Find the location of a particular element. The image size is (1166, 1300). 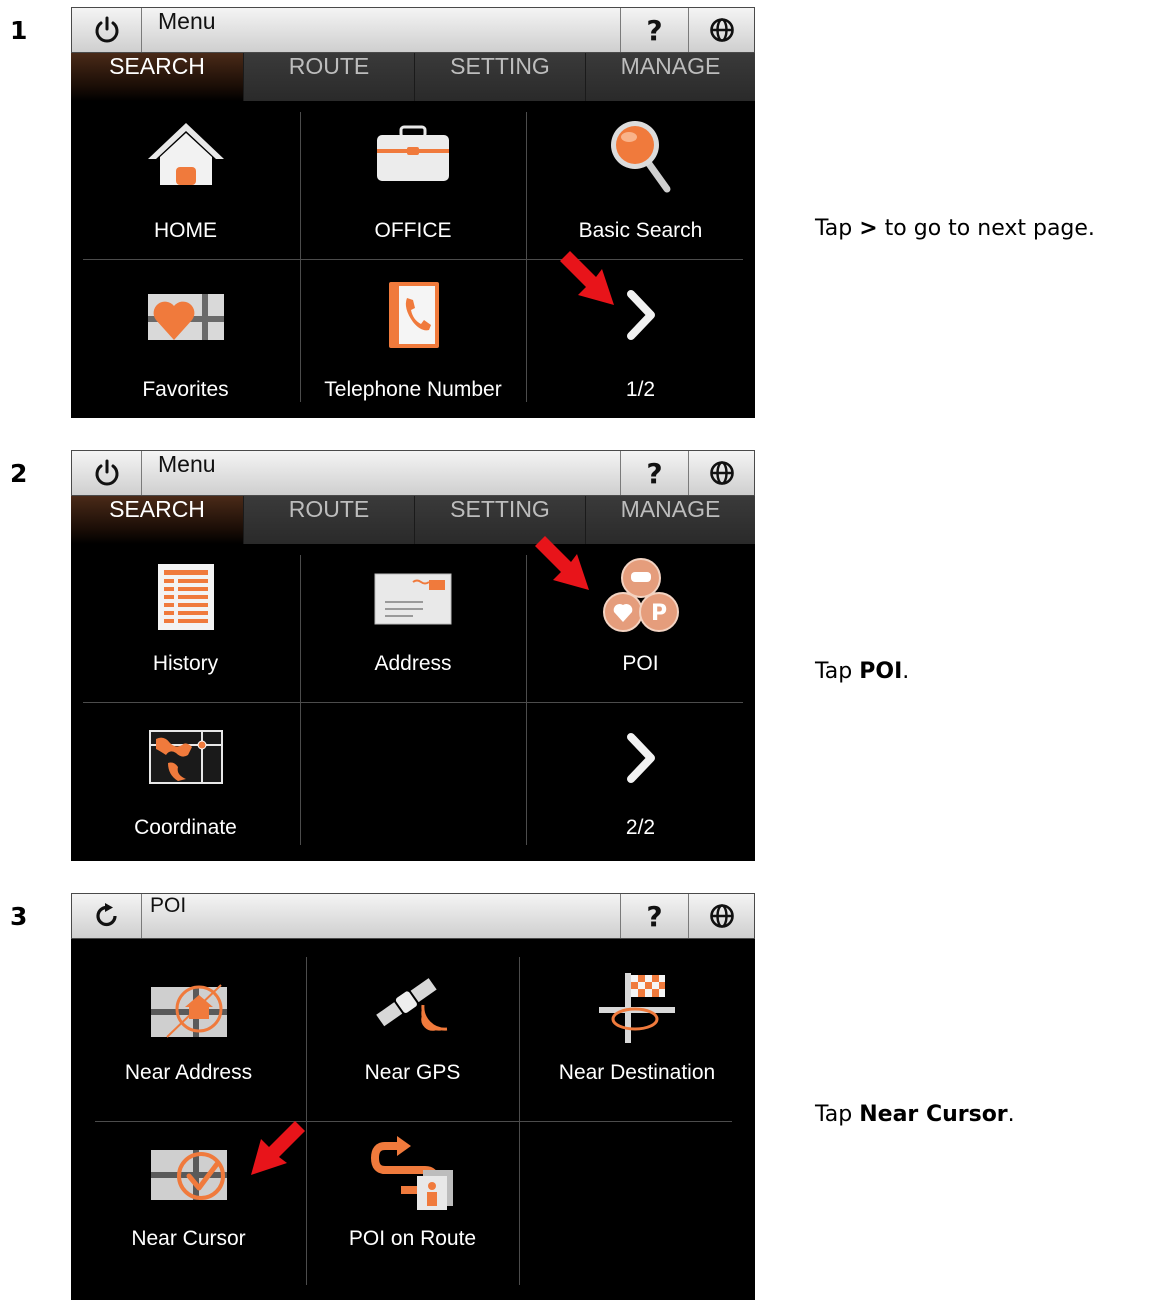

near-gps-button: Near GPS is located at coordinates (412, 1038).